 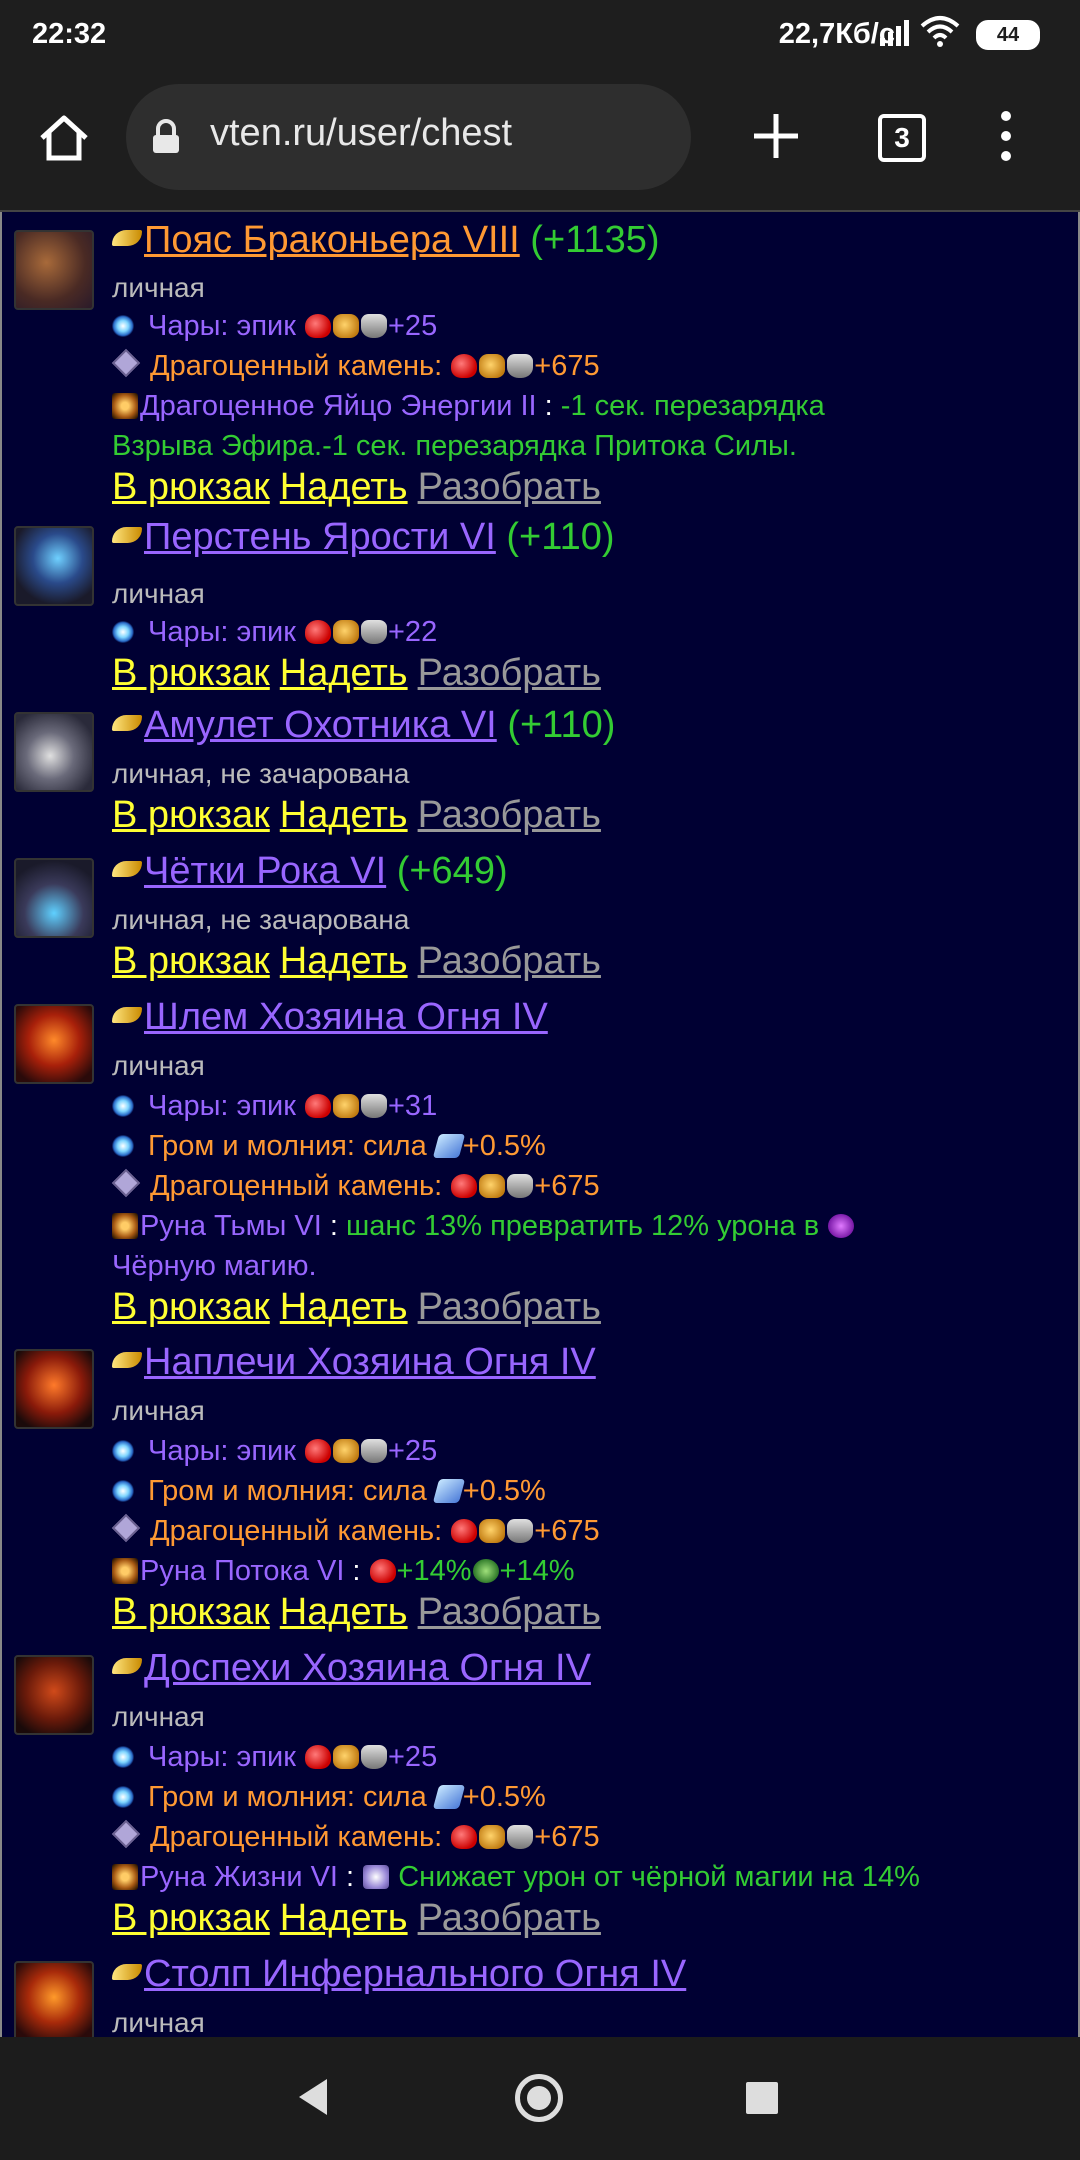 I want to click on rune-name: Руна Тьмы VI, so click(x=231, y=1226).